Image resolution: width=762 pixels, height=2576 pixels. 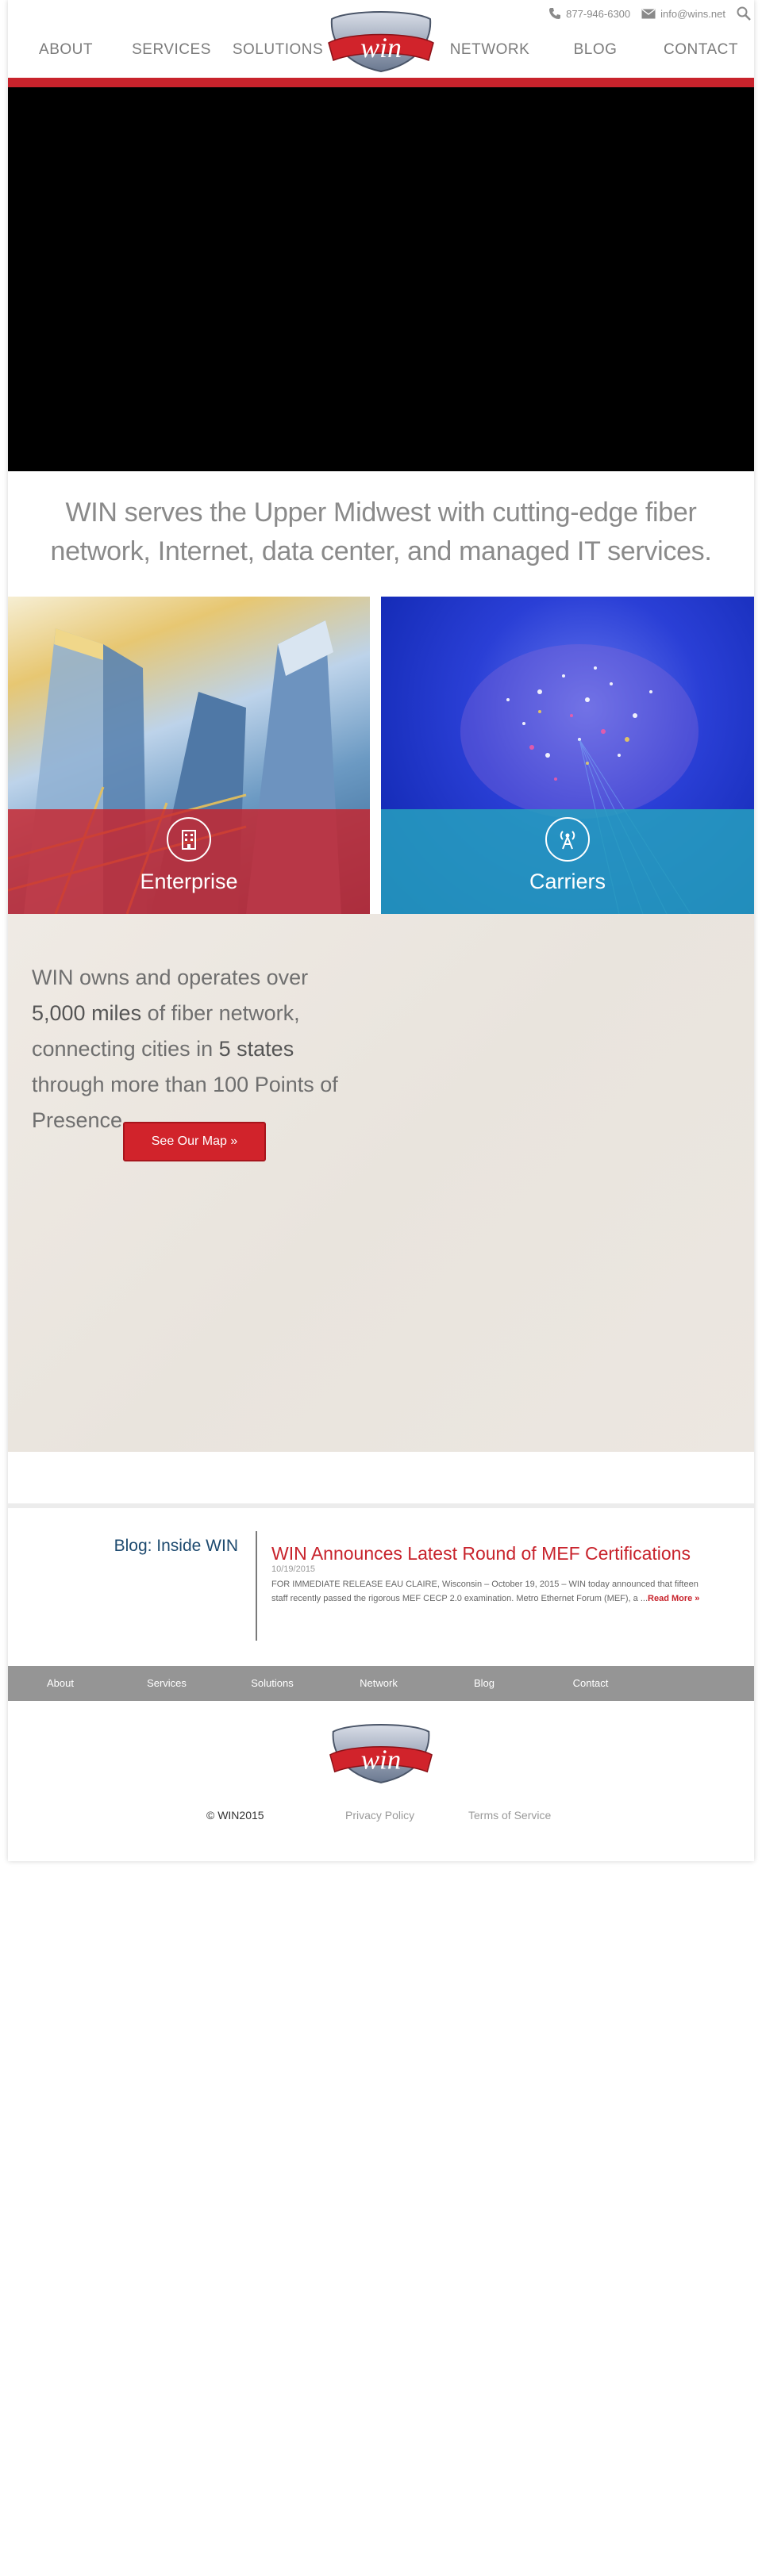 I want to click on blog-heading: Blog: Inside WIN, so click(x=147, y=1546).